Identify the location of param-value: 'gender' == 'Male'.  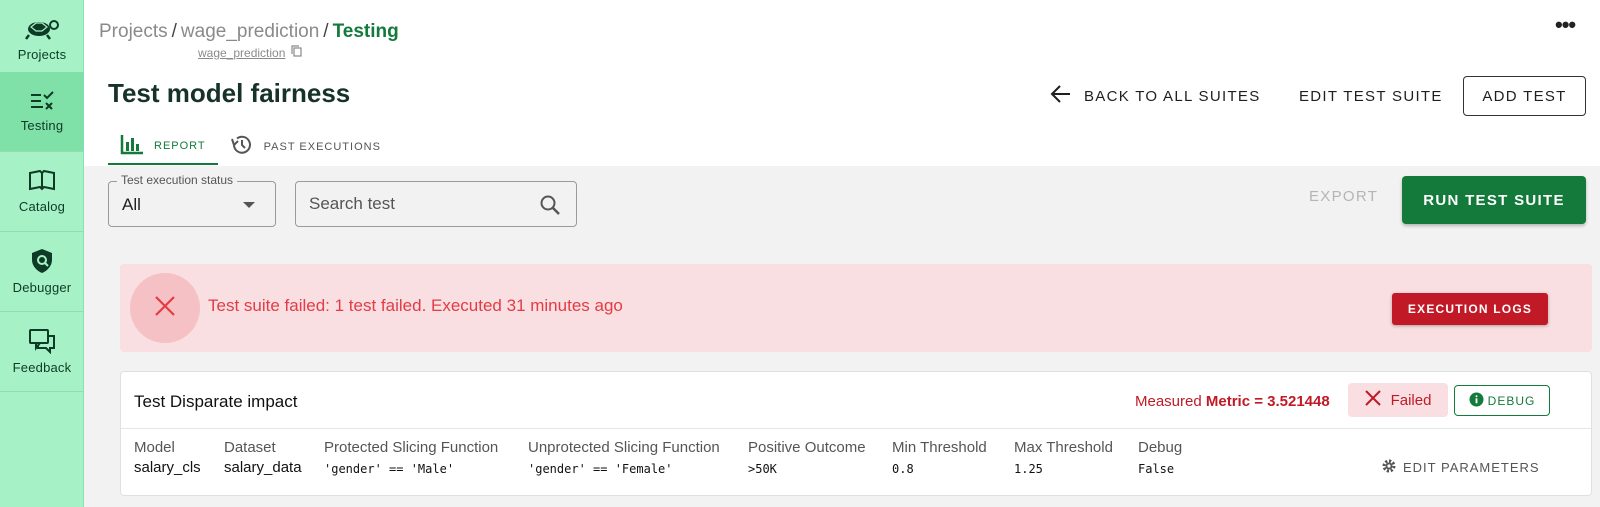
(389, 469).